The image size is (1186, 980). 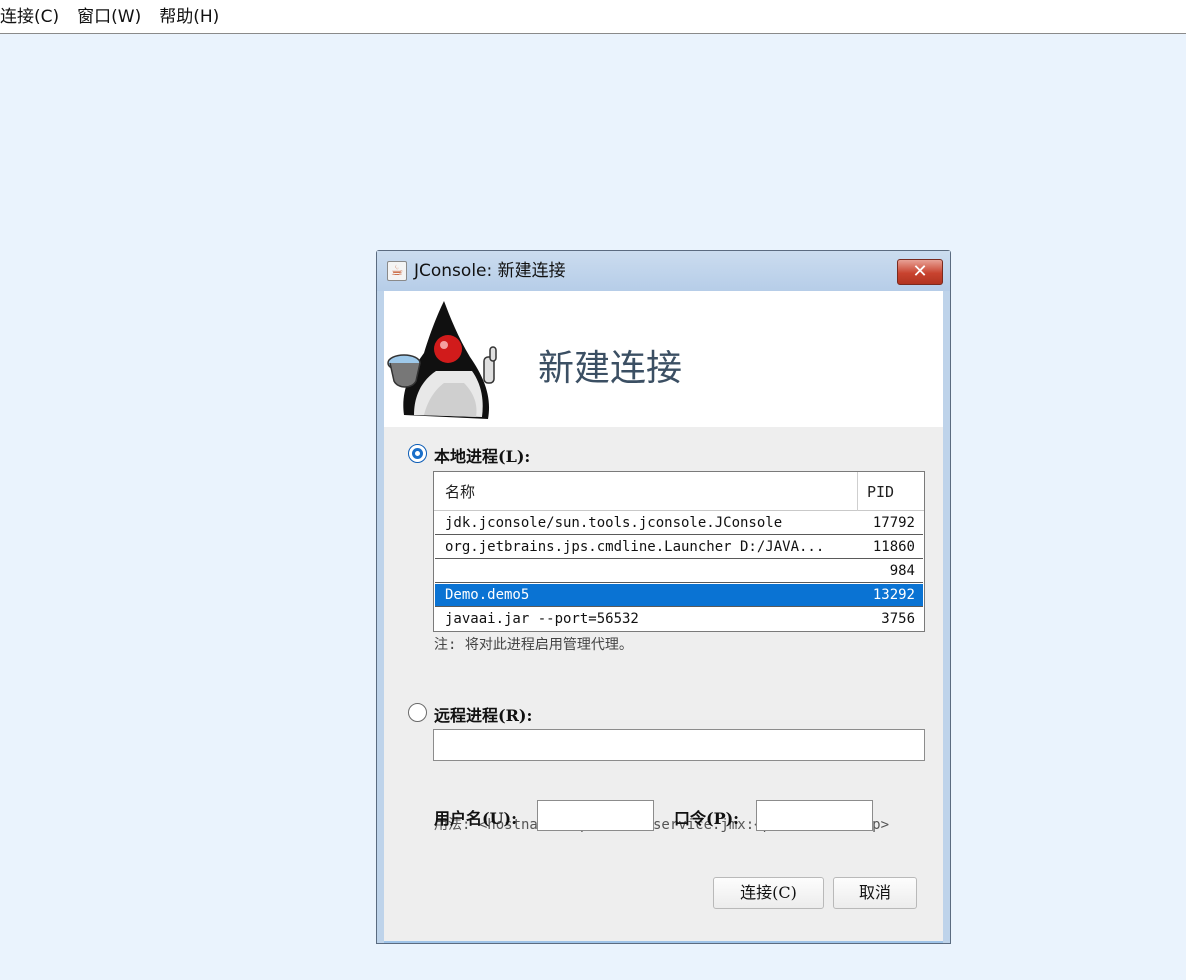 What do you see at coordinates (490, 271) in the screenshot?
I see `dialog-title: JConsole: 新建连接` at bounding box center [490, 271].